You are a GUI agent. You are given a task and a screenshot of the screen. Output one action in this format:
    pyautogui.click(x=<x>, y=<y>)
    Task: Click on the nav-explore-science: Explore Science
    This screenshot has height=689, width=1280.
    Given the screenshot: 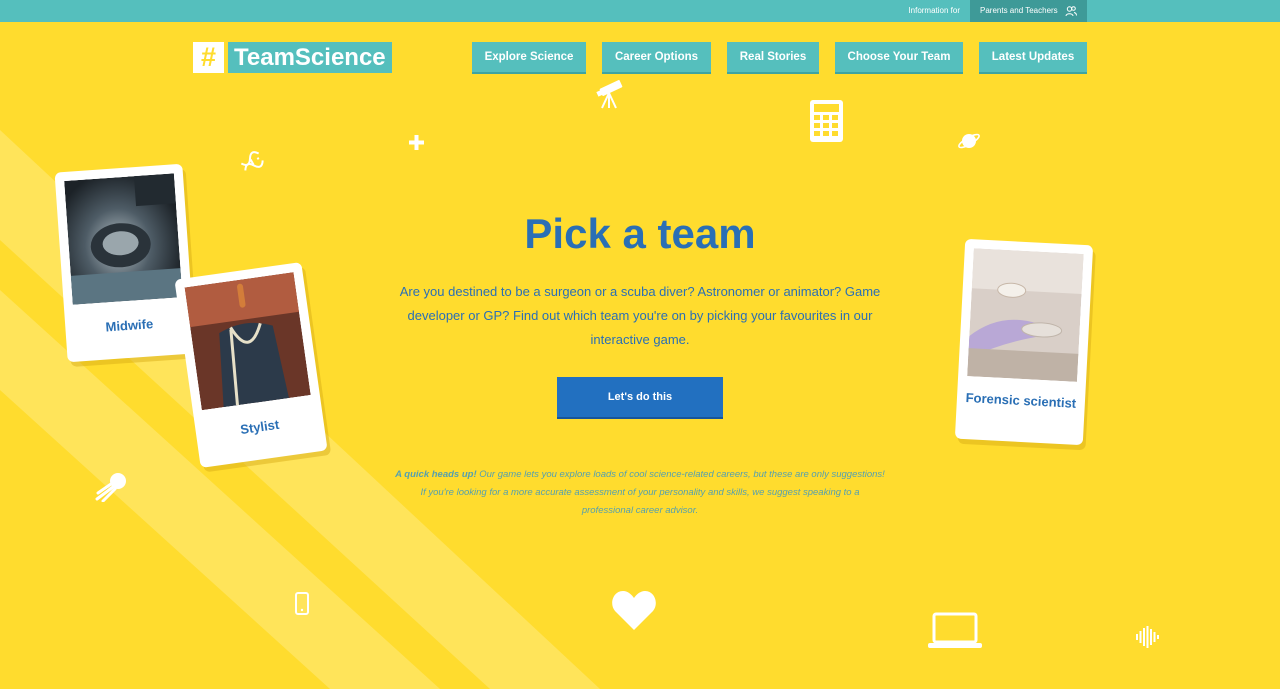 What is the action you would take?
    pyautogui.click(x=529, y=58)
    